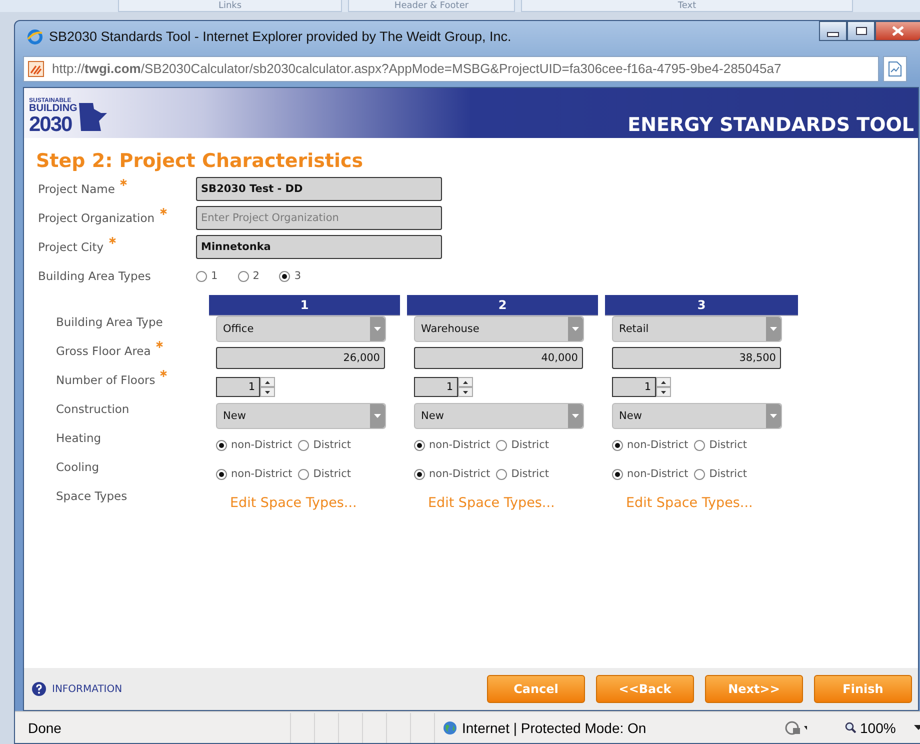 This screenshot has width=920, height=744. Describe the element at coordinates (304, 305) in the screenshot. I see `column-header: 1` at that location.